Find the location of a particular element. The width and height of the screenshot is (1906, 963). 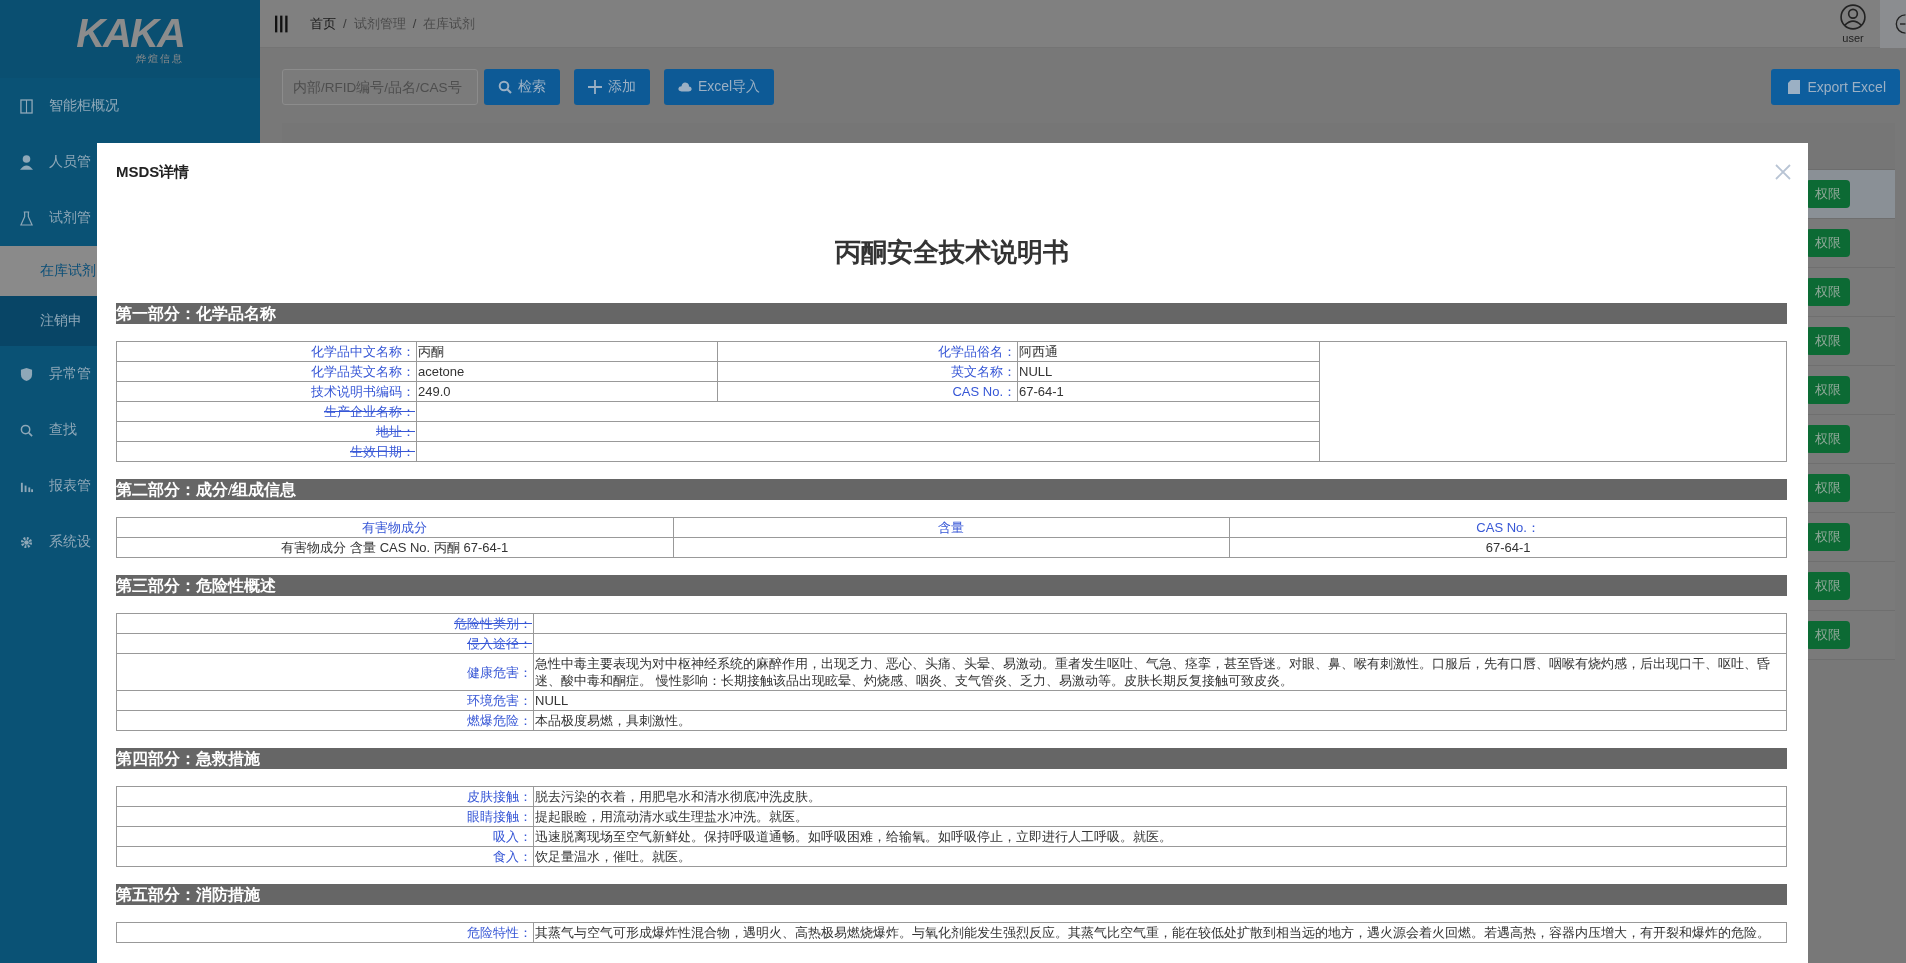

user-name: user is located at coordinates (1853, 37).